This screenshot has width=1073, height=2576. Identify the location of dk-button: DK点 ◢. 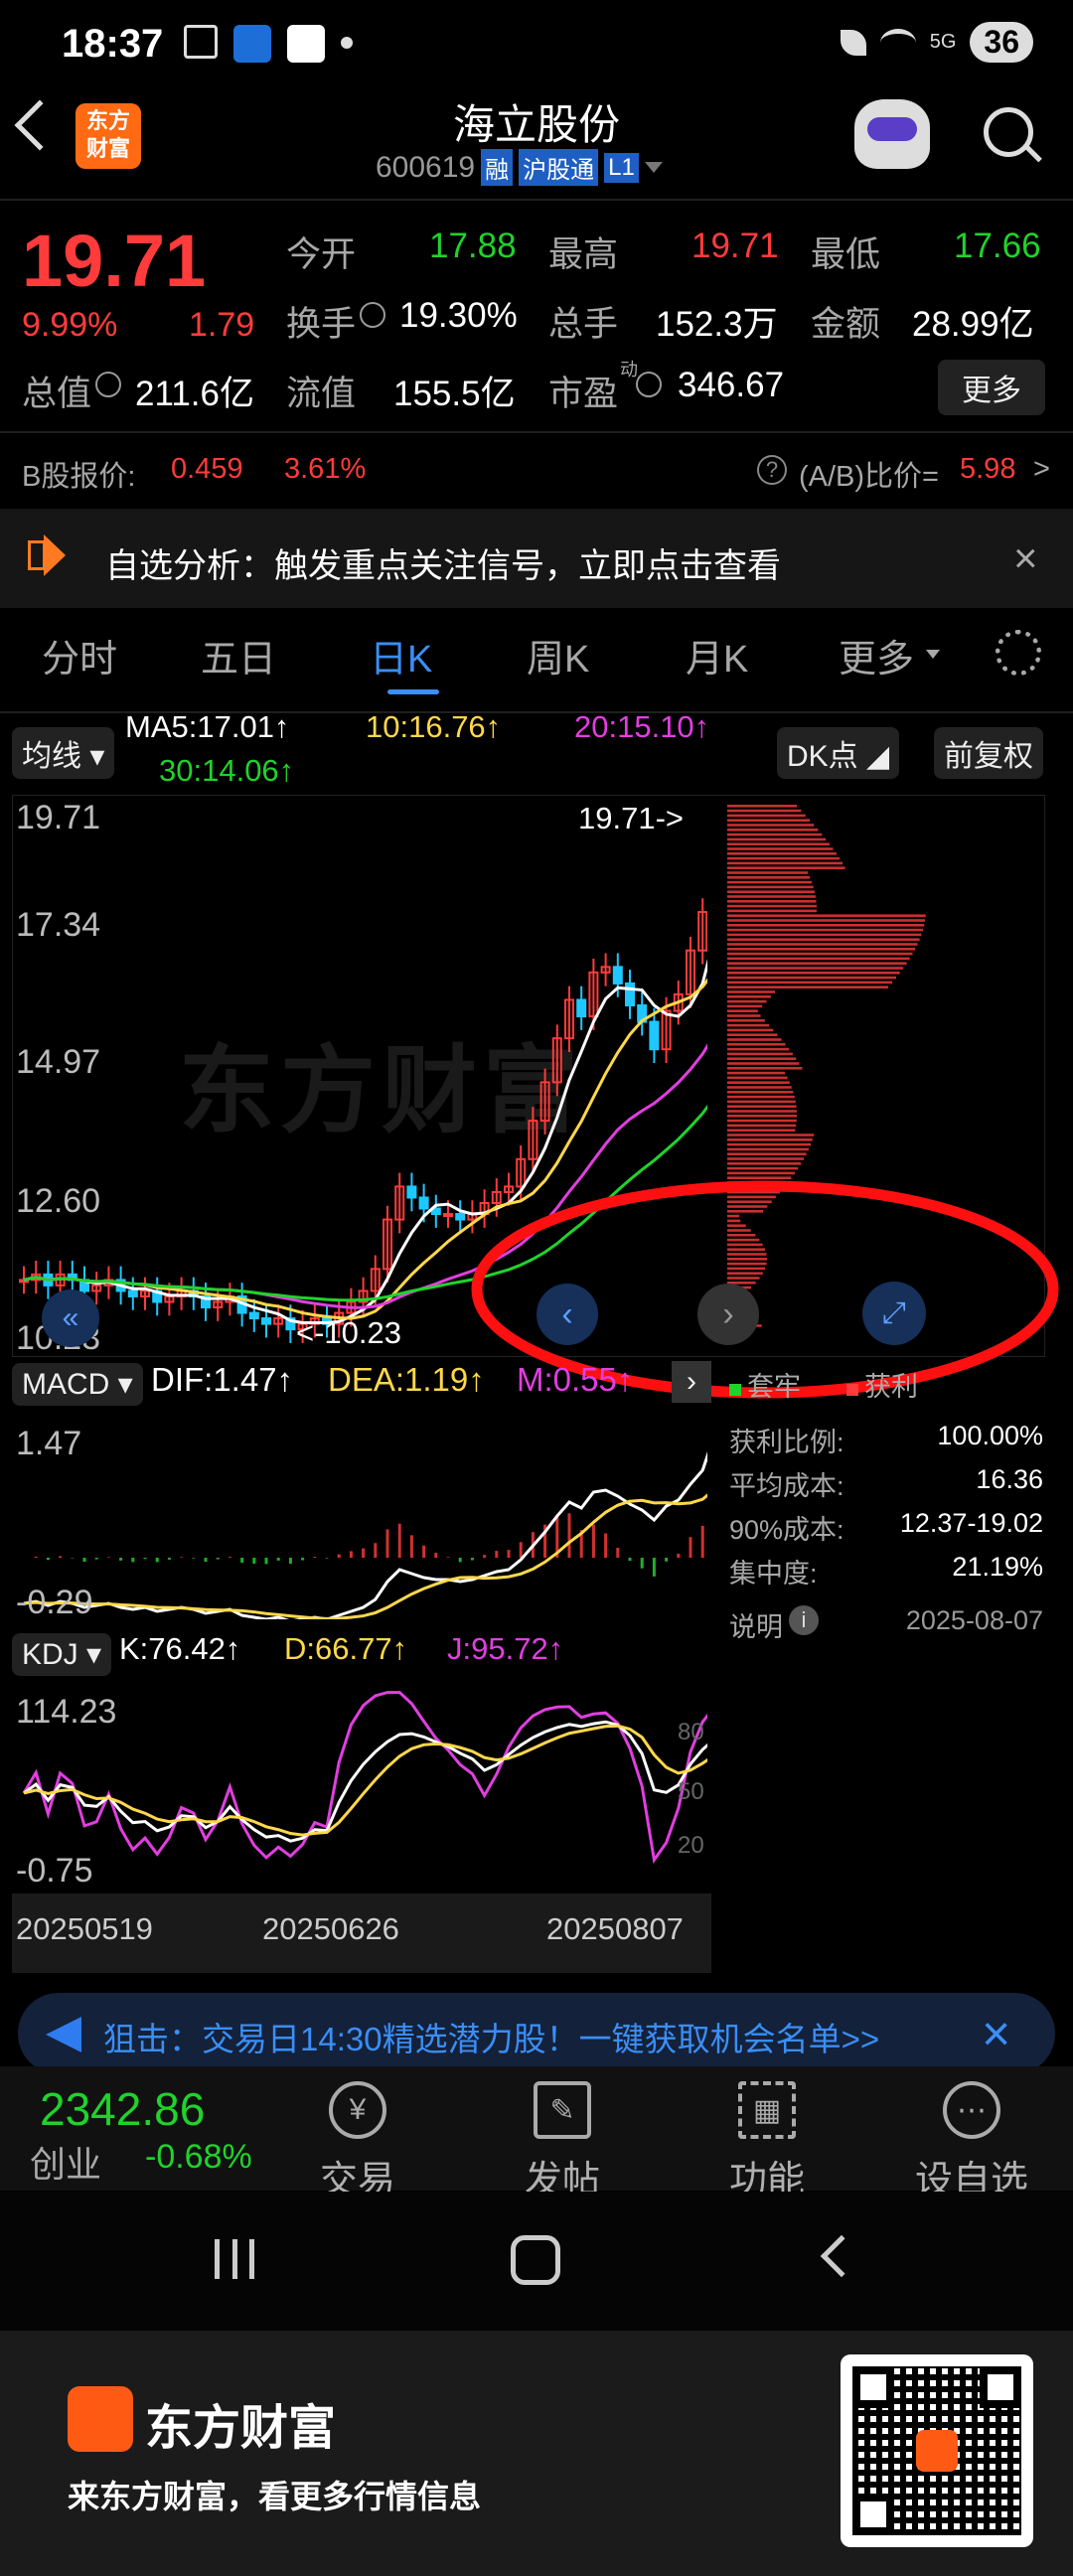
(838, 753).